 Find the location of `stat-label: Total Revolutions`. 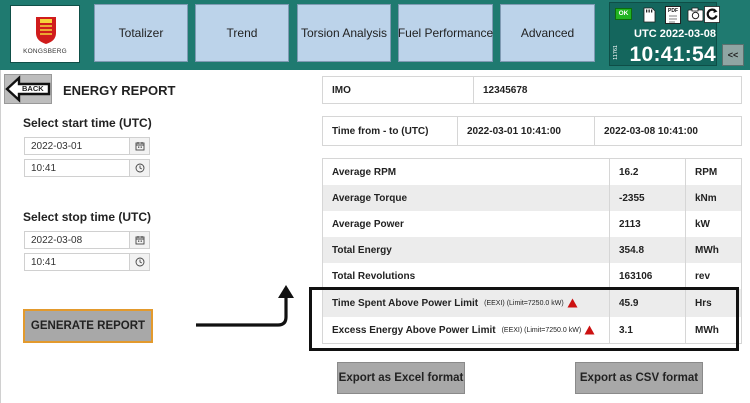

stat-label: Total Revolutions is located at coordinates (466, 276).